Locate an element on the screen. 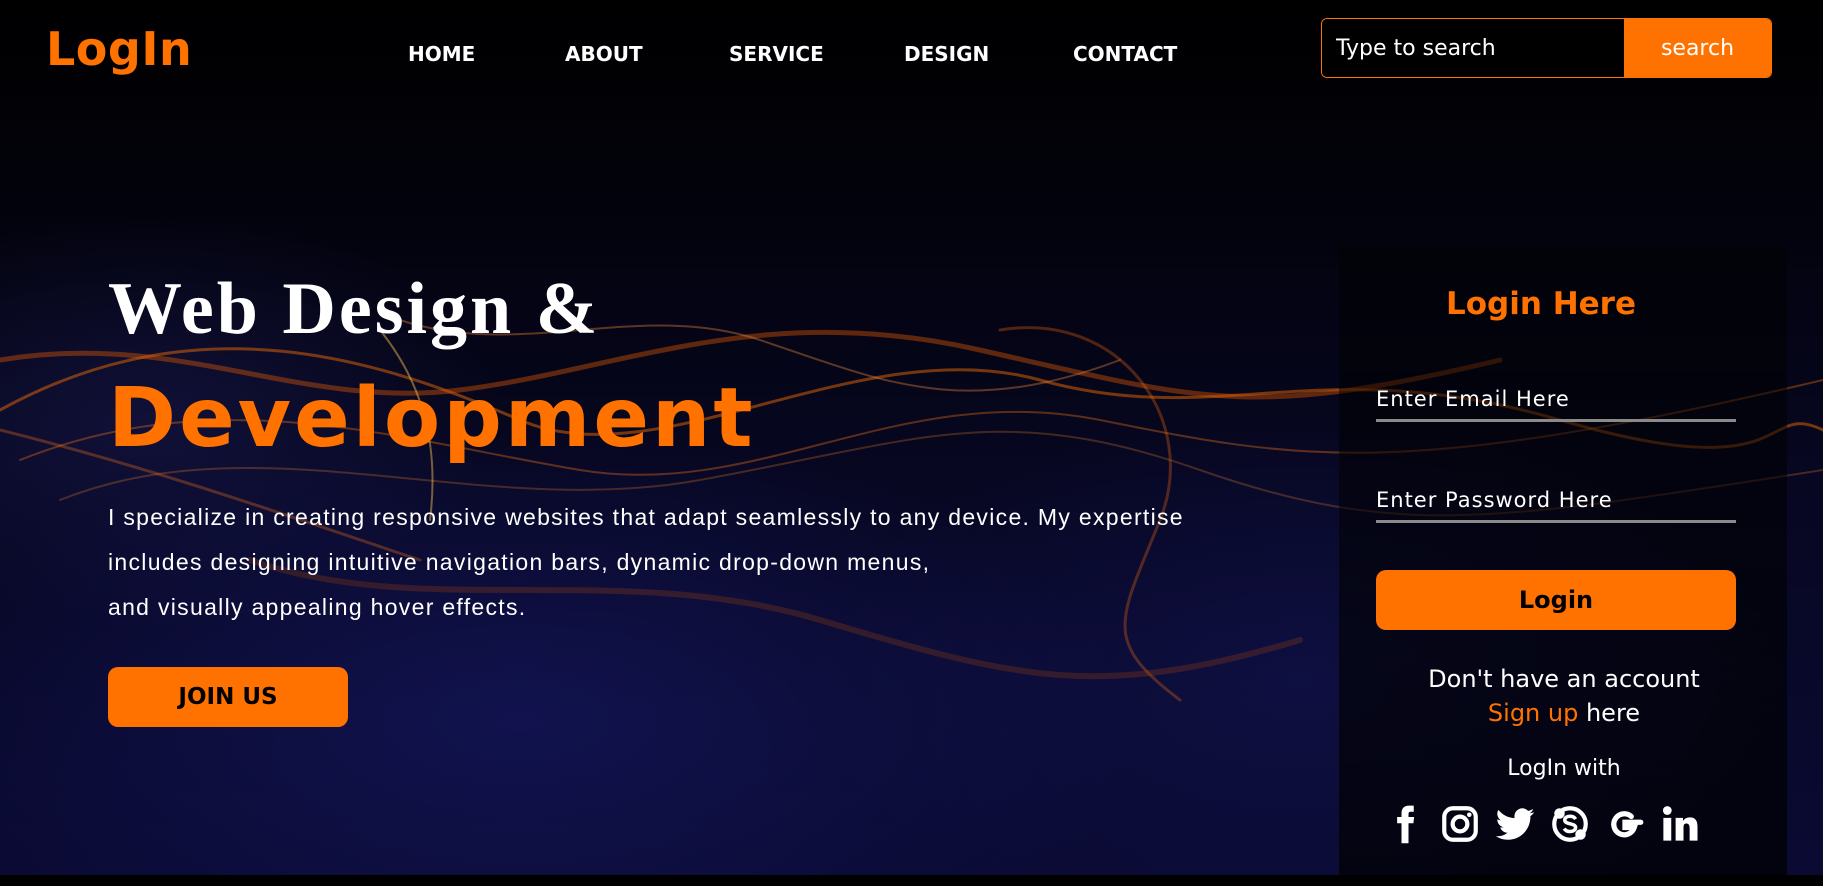 The height and width of the screenshot is (886, 1823). facebook-icon is located at coordinates (1405, 824).